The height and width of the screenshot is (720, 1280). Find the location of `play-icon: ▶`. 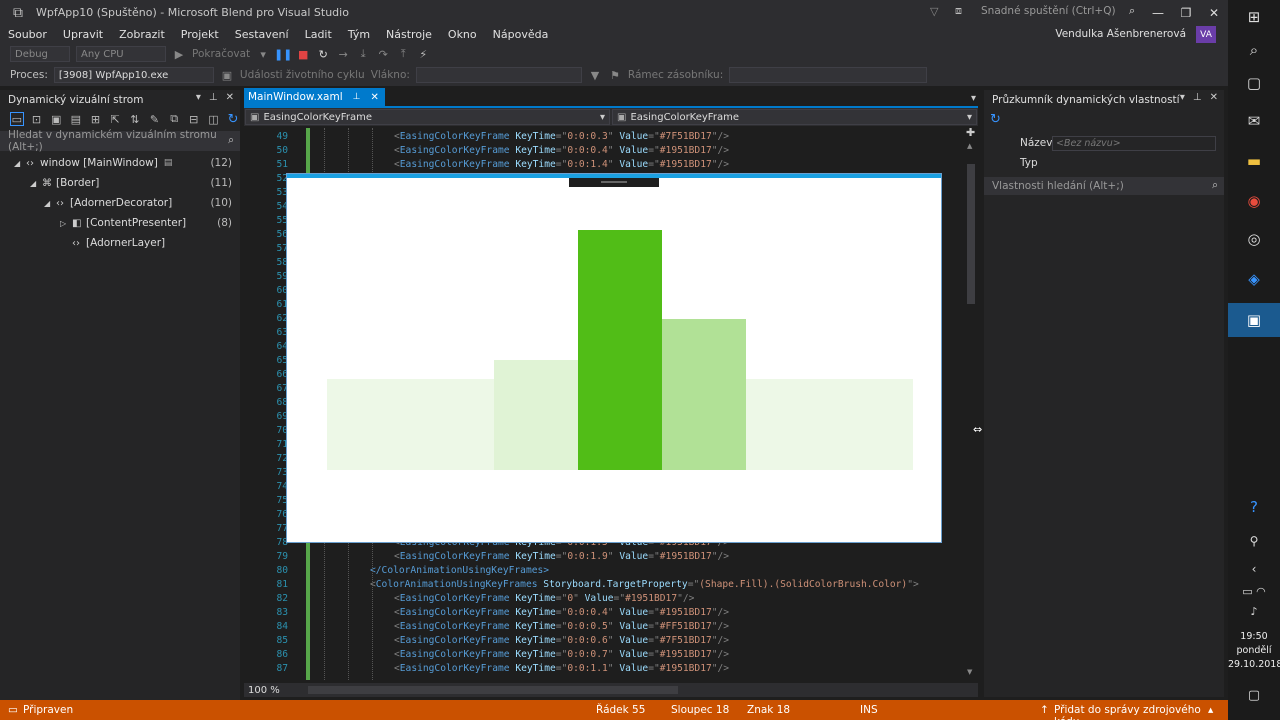

play-icon: ▶ is located at coordinates (179, 54).